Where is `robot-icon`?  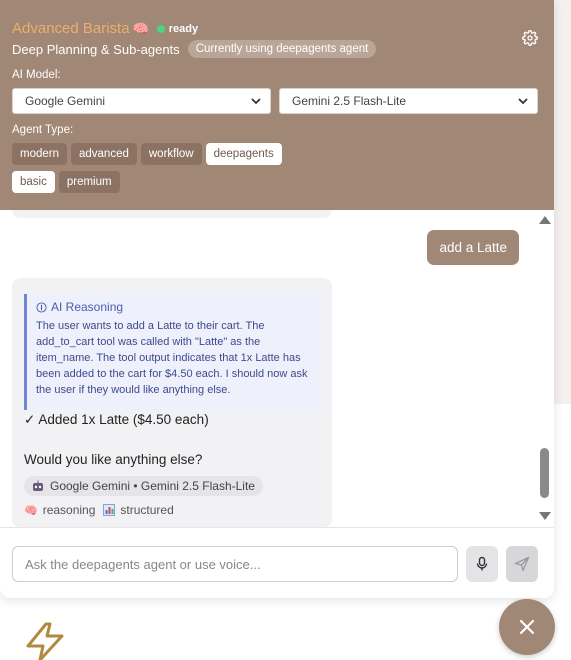
robot-icon is located at coordinates (38, 485).